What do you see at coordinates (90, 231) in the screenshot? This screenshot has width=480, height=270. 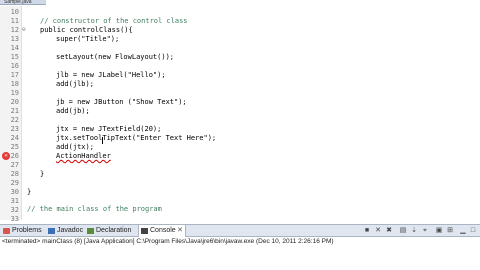 I see `declaration-icon` at bounding box center [90, 231].